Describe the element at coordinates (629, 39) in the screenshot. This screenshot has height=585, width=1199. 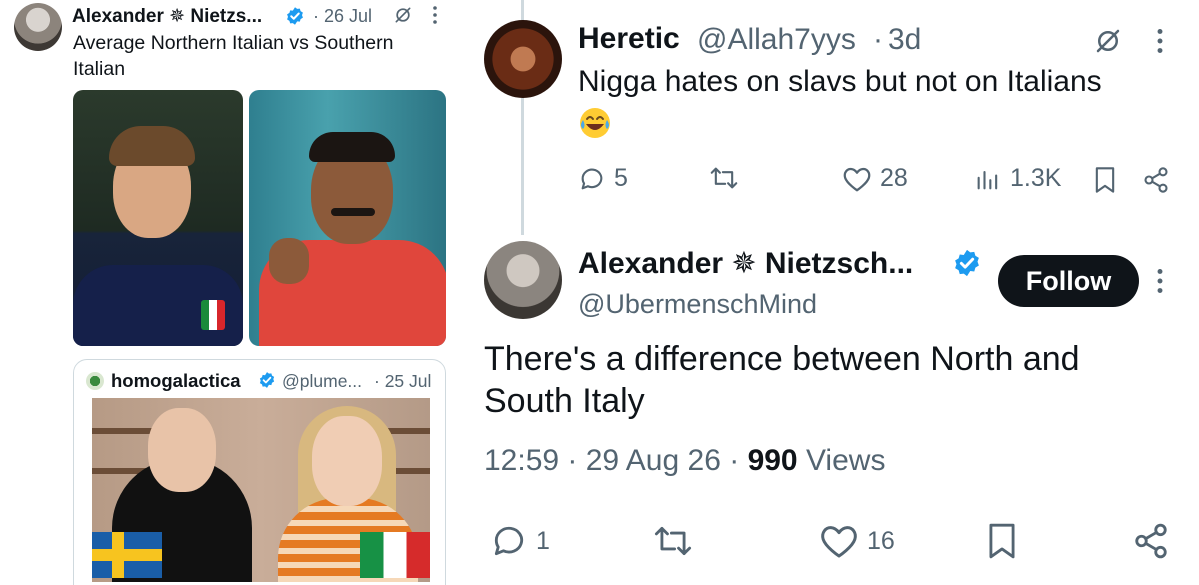
I see `author-name: Heretic` at that location.